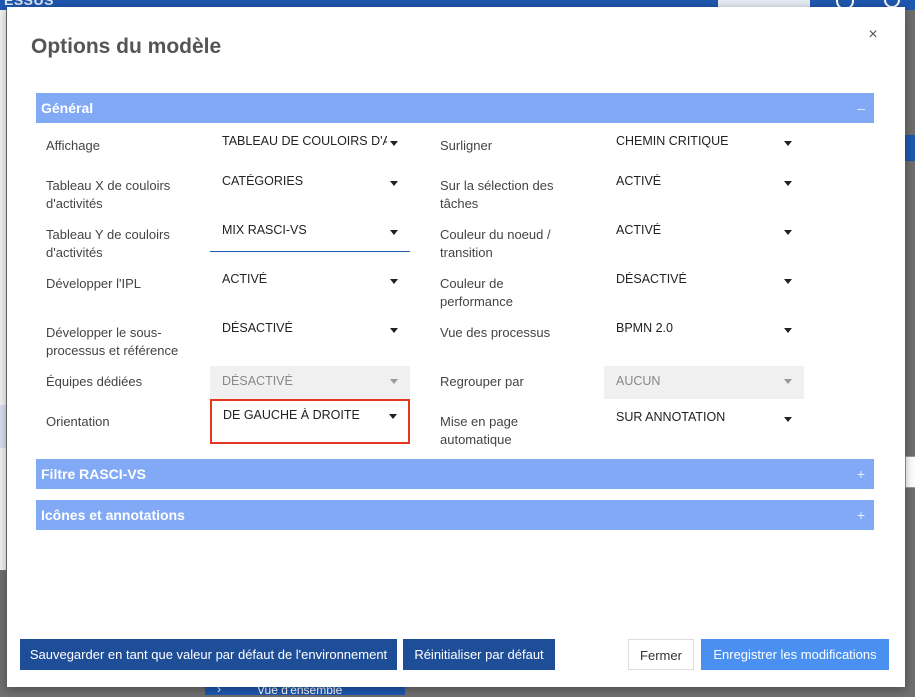 Image resolution: width=915 pixels, height=697 pixels. I want to click on section-general-label: Général, so click(67, 108).